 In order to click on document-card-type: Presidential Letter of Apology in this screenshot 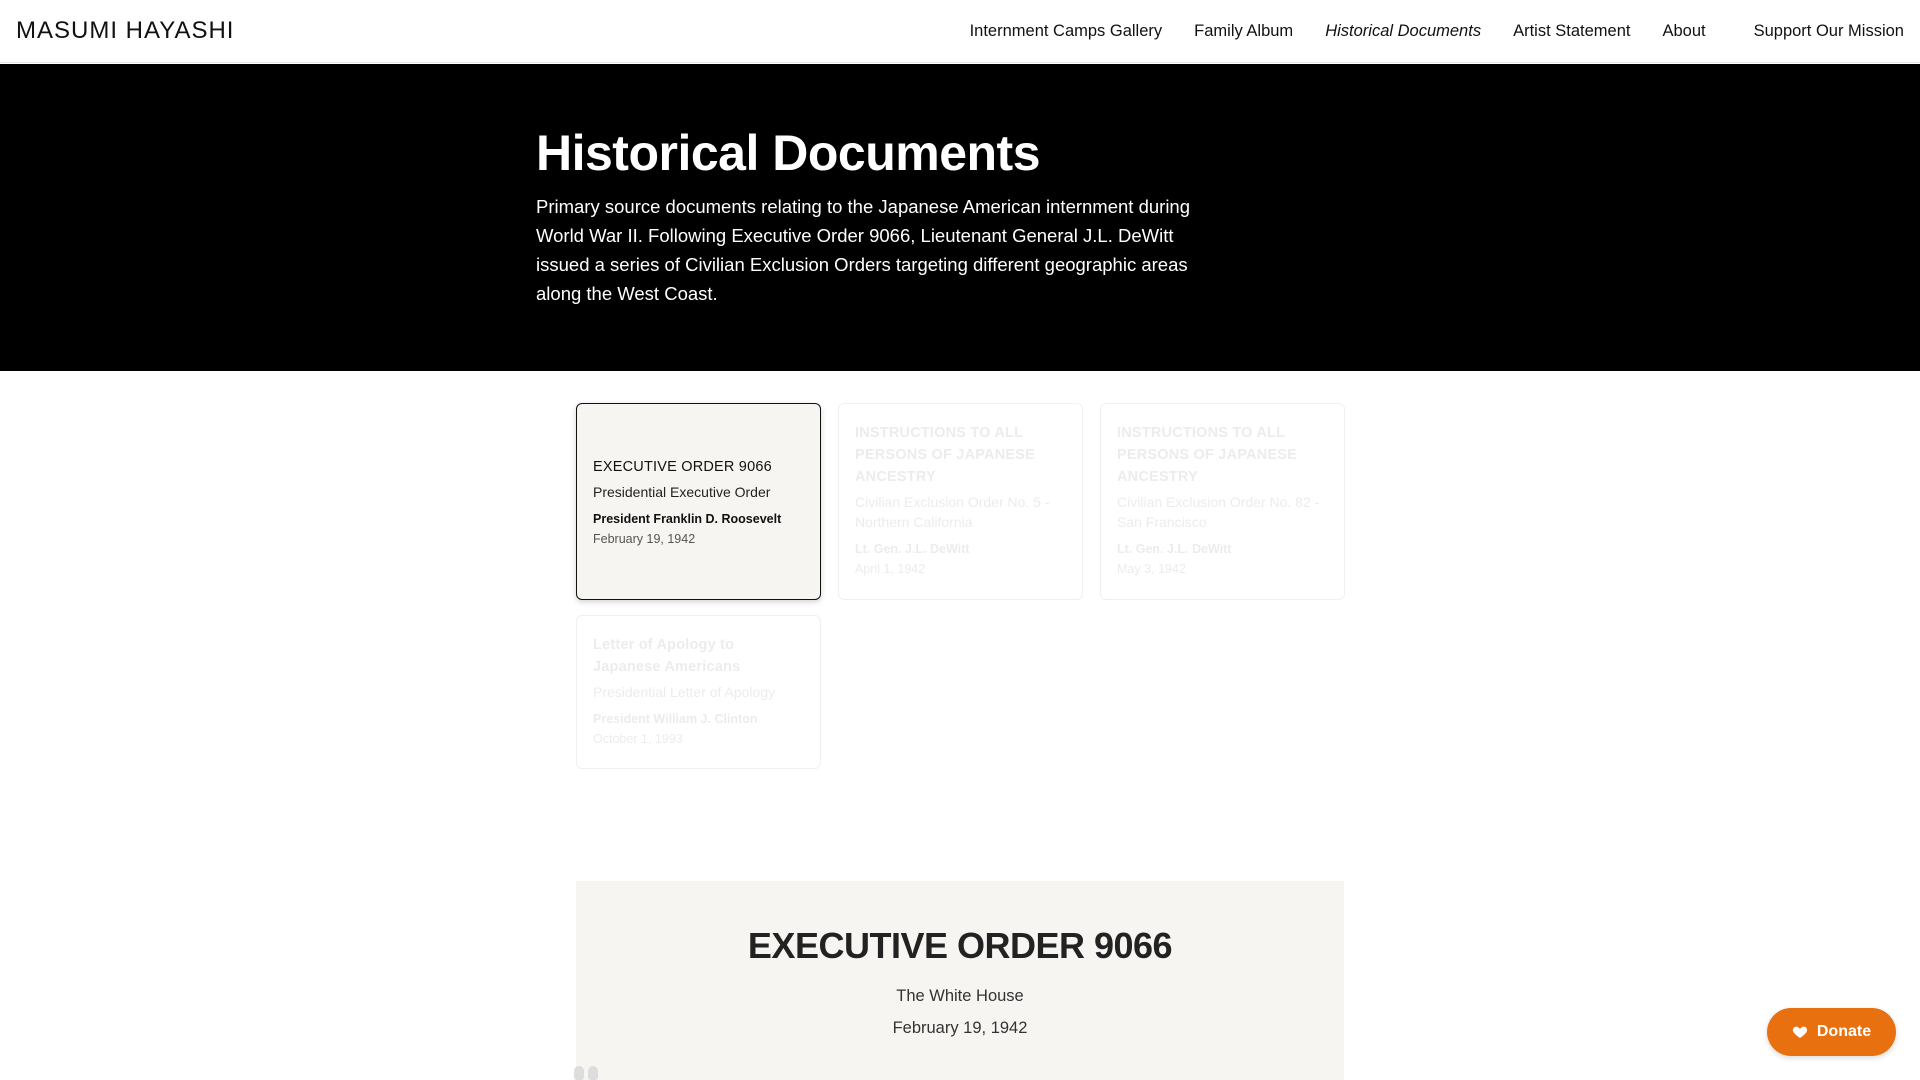, I will do `click(684, 692)`.